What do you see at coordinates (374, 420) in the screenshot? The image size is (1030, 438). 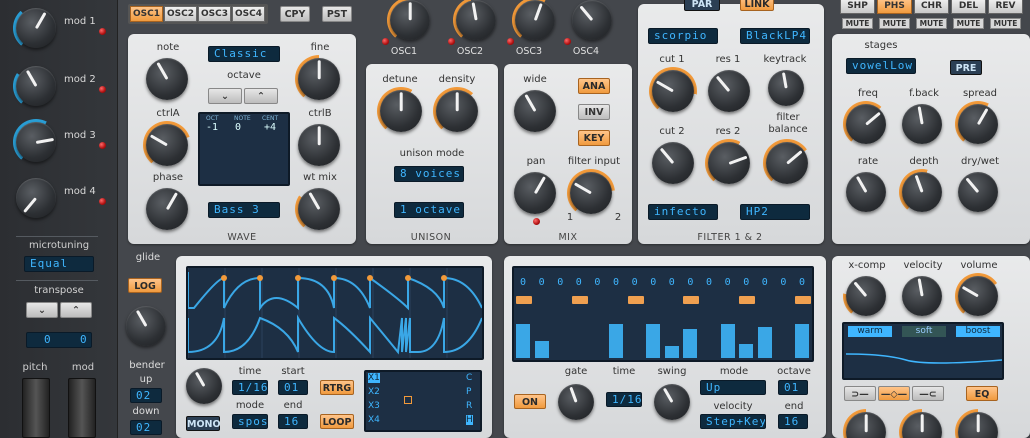 I see `xy-source-3: X4` at bounding box center [374, 420].